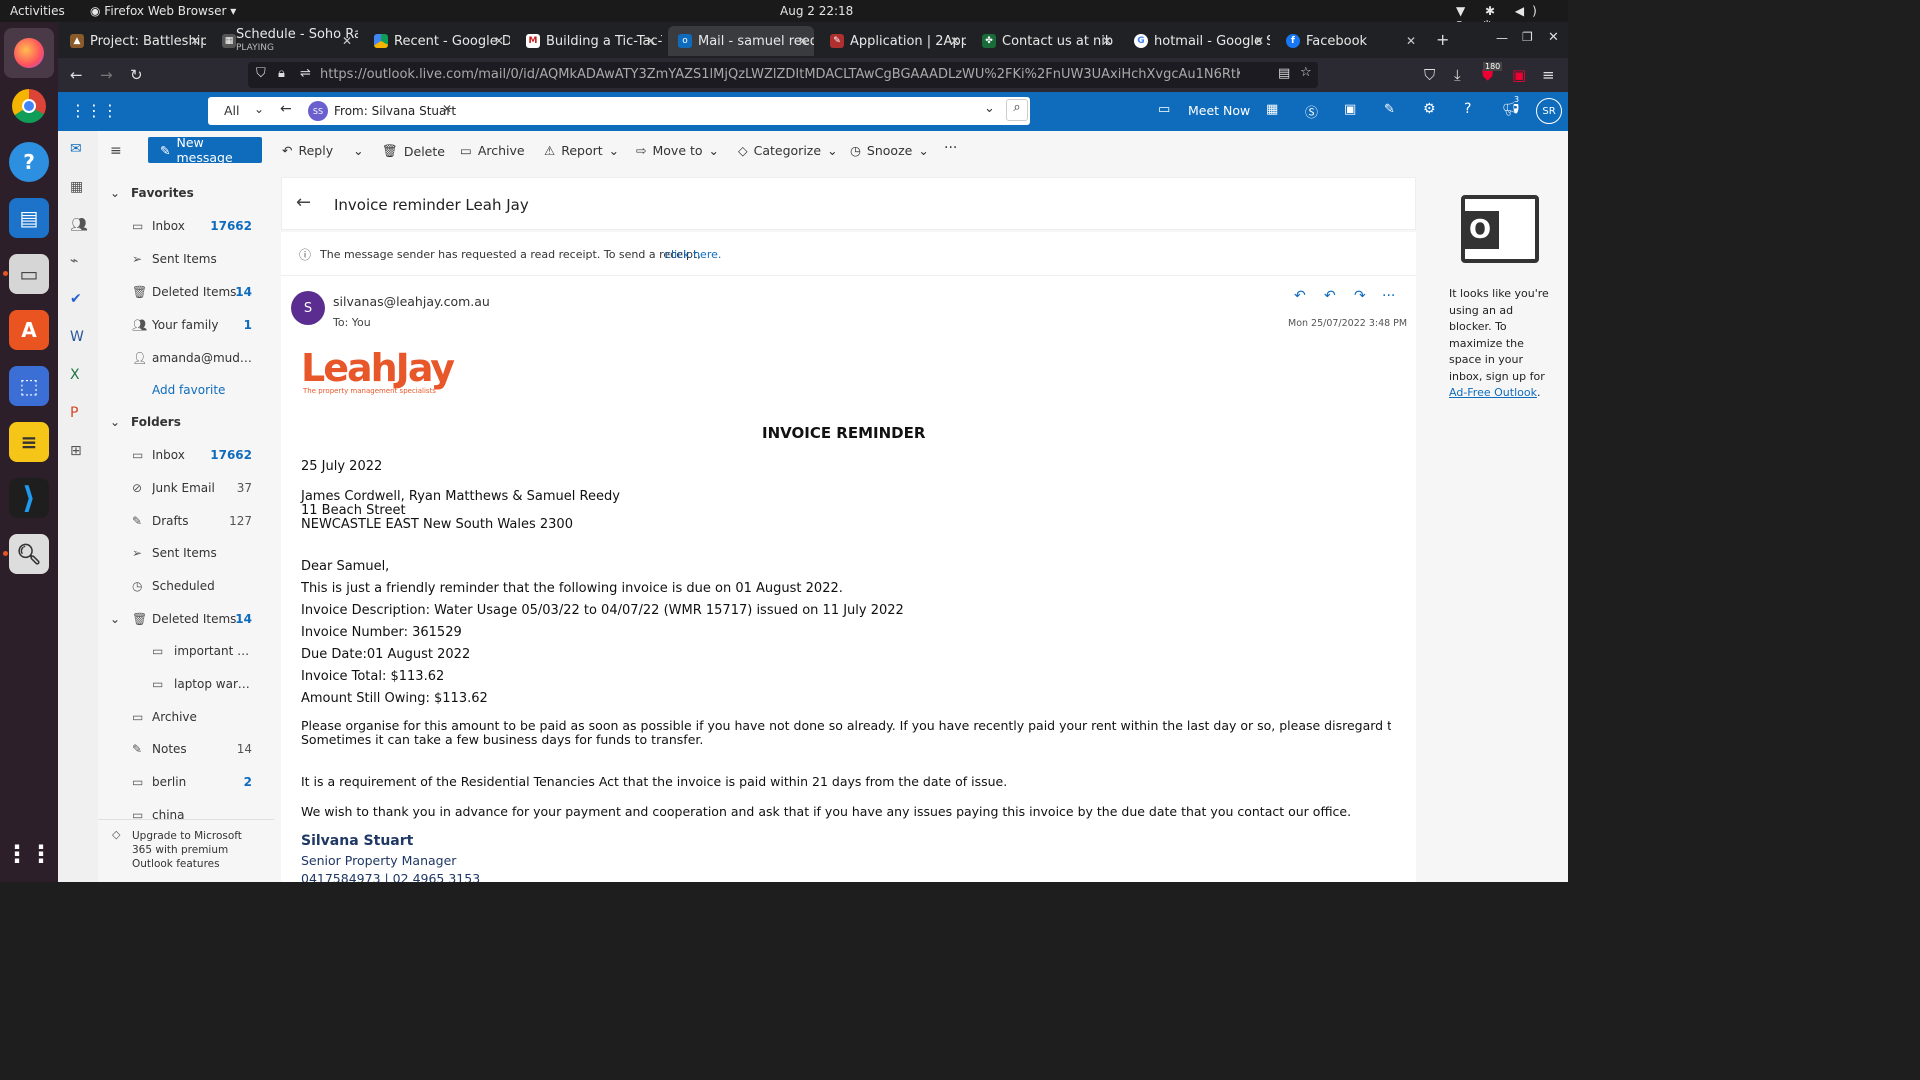  What do you see at coordinates (186, 619) in the screenshot?
I see `sidebar-item-deleted: ⌄ 🗑︎ Deleted Items 14` at bounding box center [186, 619].